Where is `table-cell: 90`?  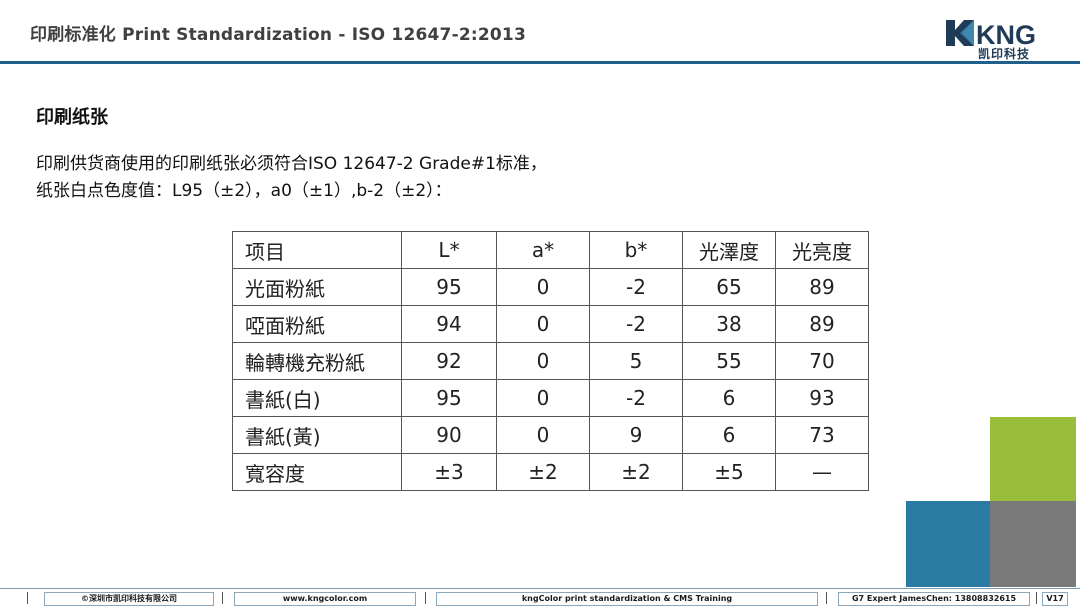
table-cell: 90 is located at coordinates (449, 435).